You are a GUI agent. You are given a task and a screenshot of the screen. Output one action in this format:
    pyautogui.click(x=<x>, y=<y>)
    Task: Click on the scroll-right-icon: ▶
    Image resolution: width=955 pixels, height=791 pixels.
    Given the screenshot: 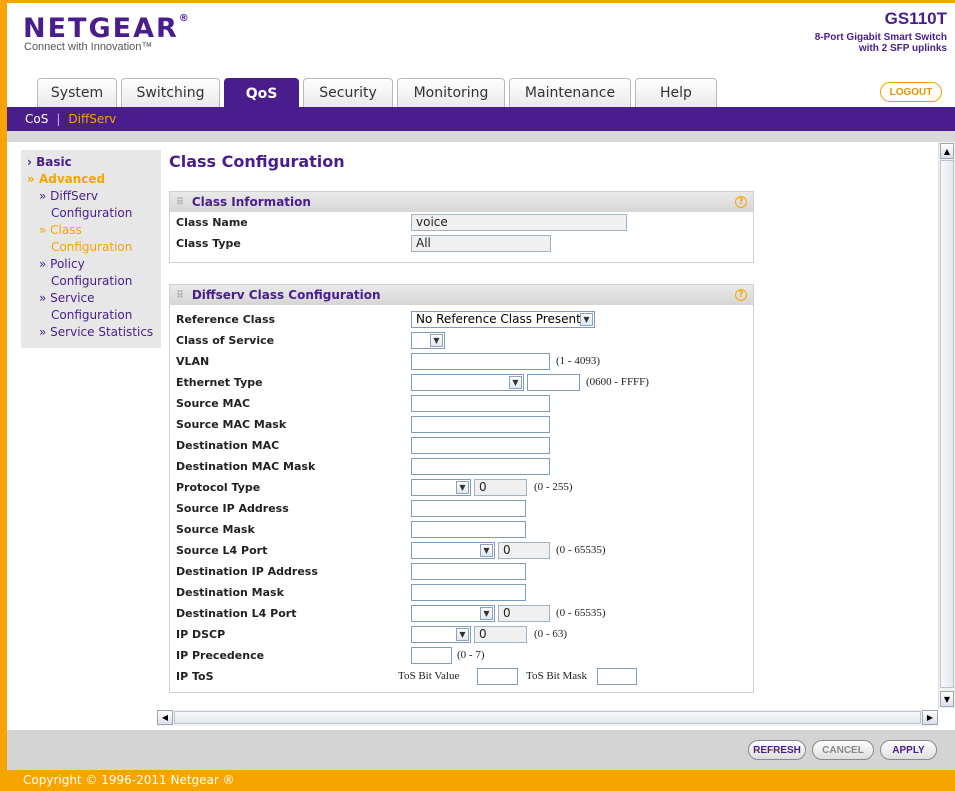 What is the action you would take?
    pyautogui.click(x=930, y=717)
    